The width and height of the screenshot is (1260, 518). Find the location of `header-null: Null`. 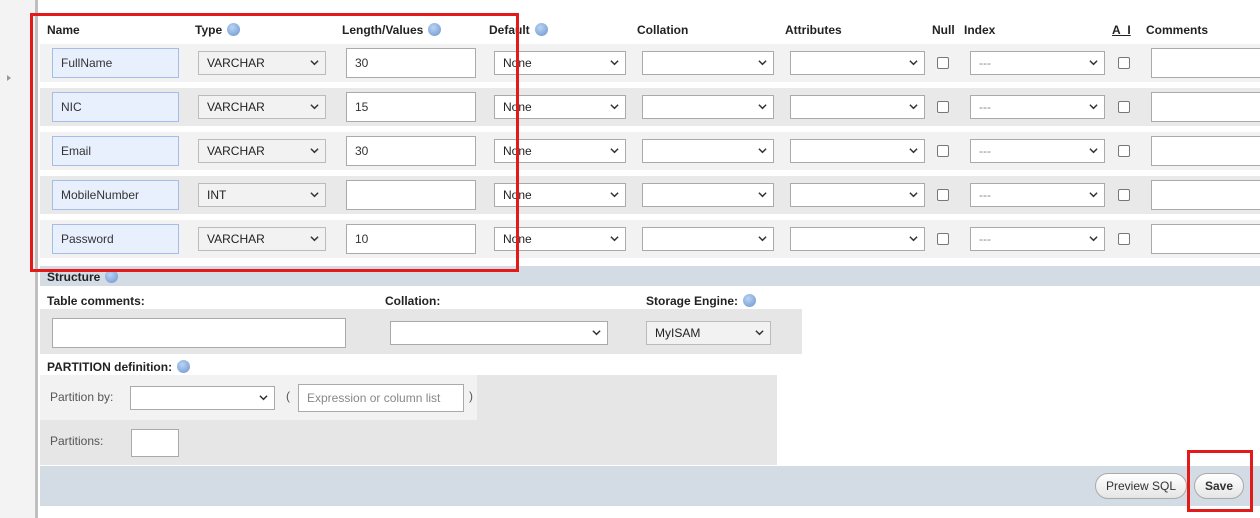

header-null: Null is located at coordinates (943, 30).